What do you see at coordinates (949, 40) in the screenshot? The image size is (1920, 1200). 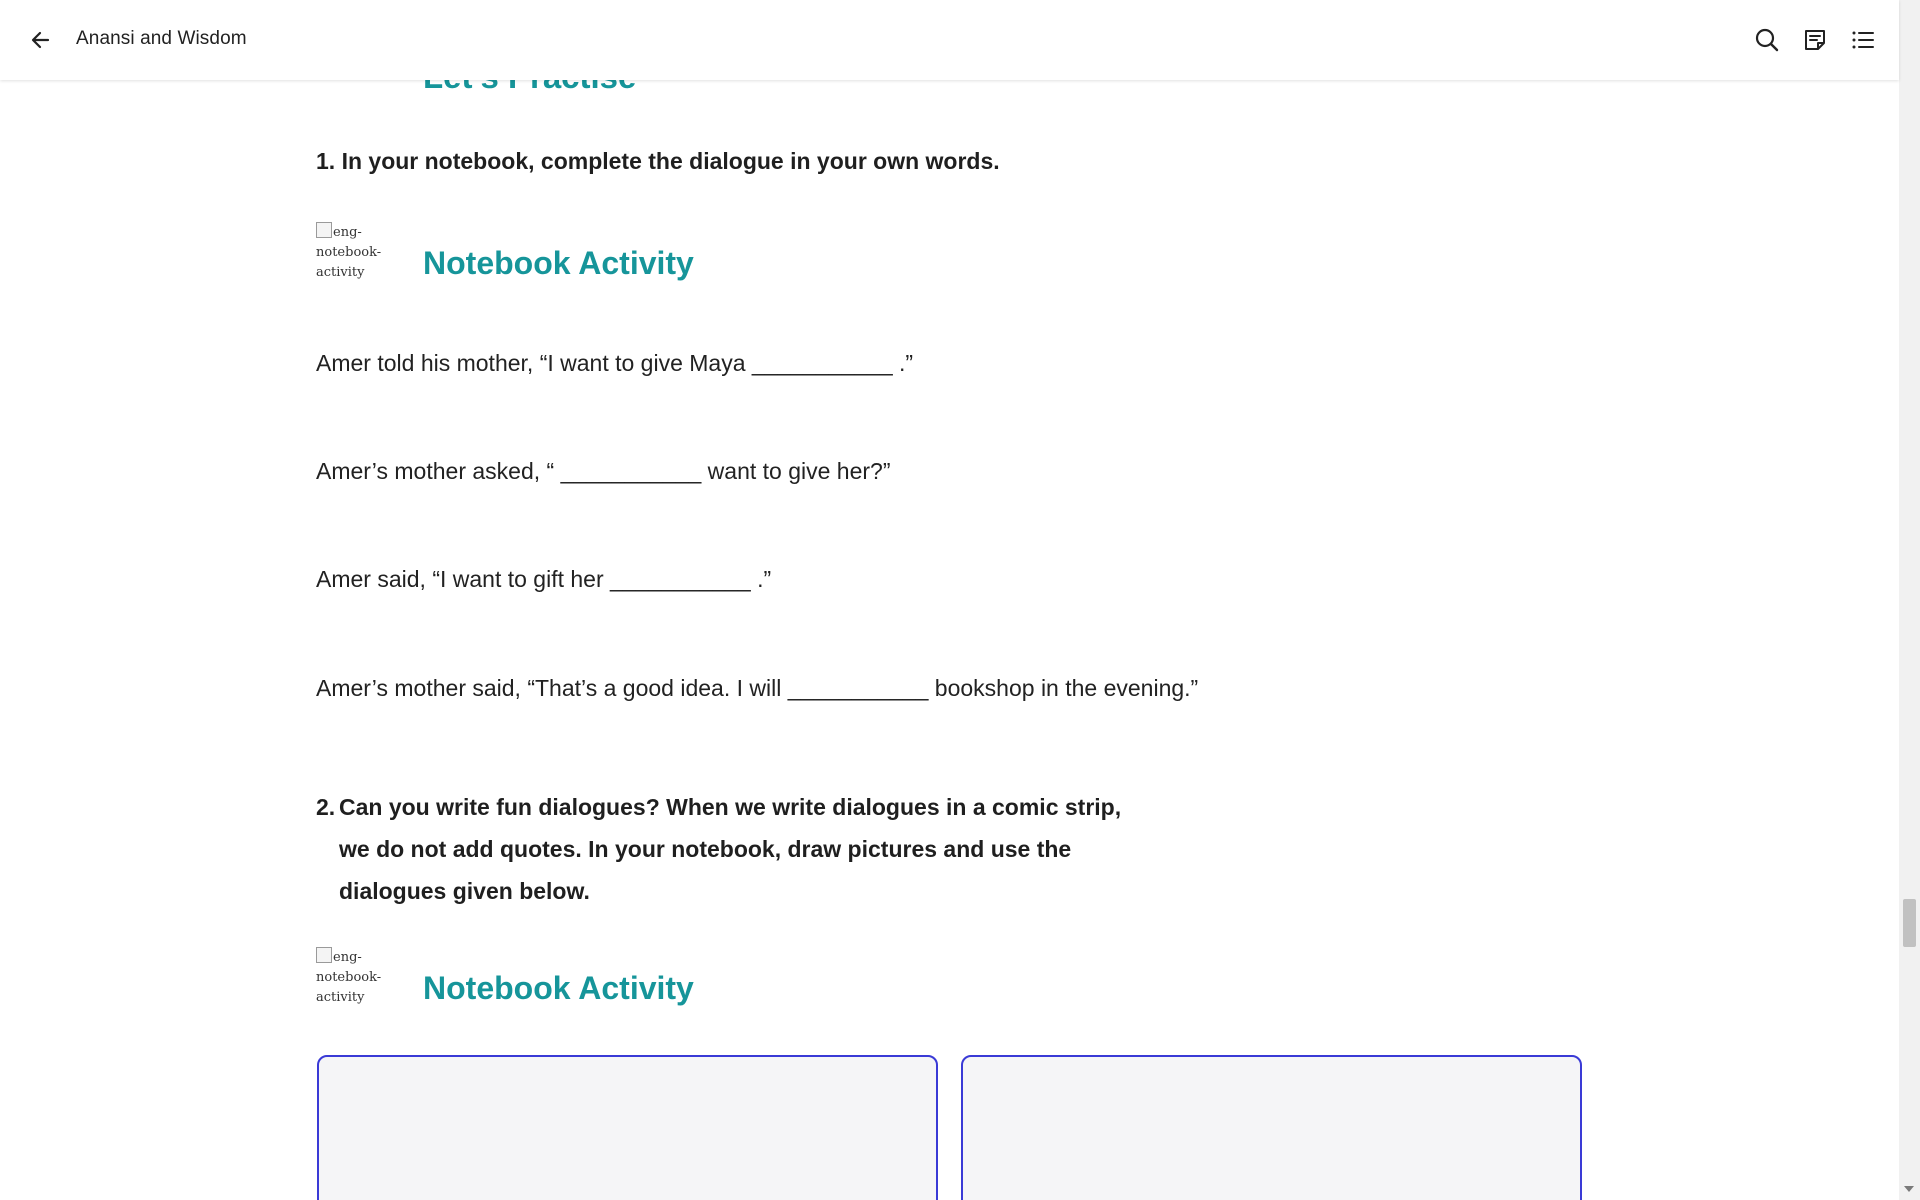 I see `top-bar: Anansi and Wisdom` at bounding box center [949, 40].